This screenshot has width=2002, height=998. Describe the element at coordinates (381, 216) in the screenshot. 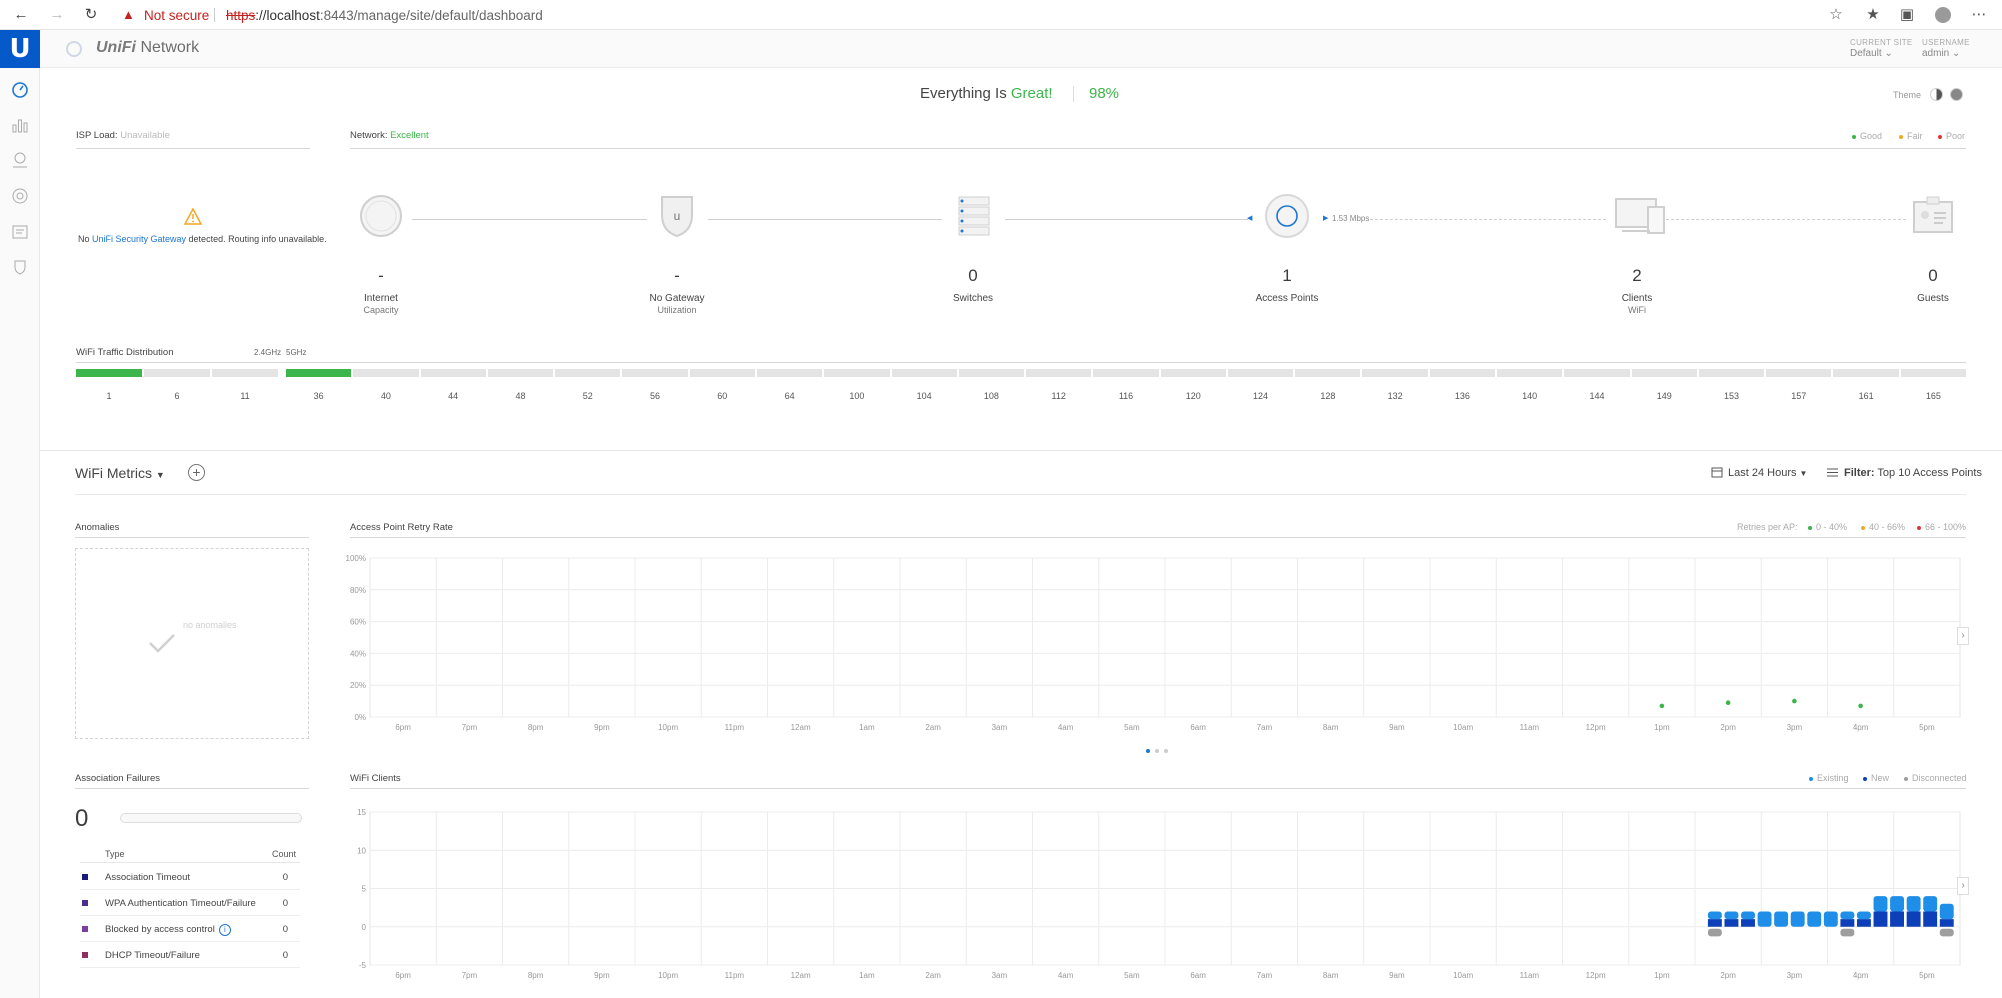

I see `internet-globe-icon` at that location.